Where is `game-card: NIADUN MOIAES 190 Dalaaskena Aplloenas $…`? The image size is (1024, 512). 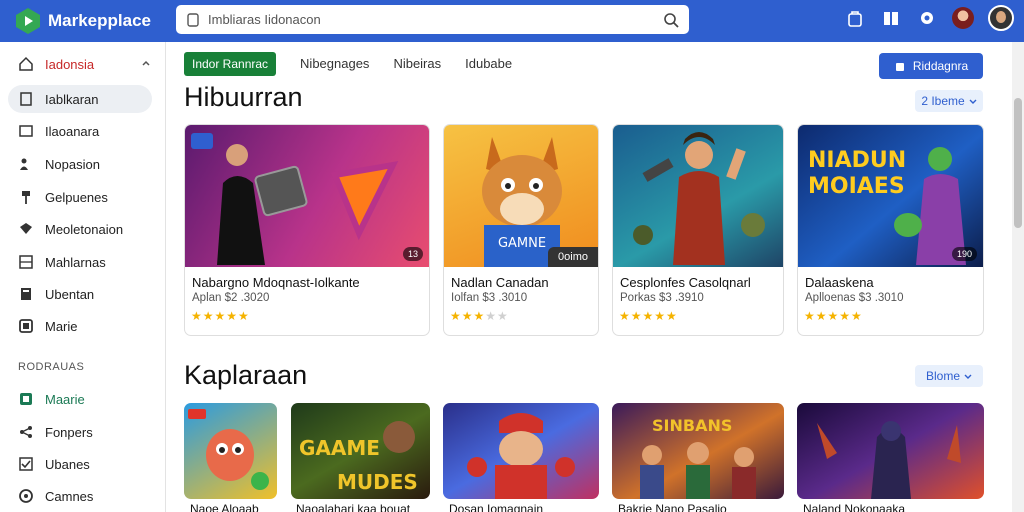
game-card: NIADUN MOIAES 190 Dalaaskena Aplloenas $… is located at coordinates (890, 230).